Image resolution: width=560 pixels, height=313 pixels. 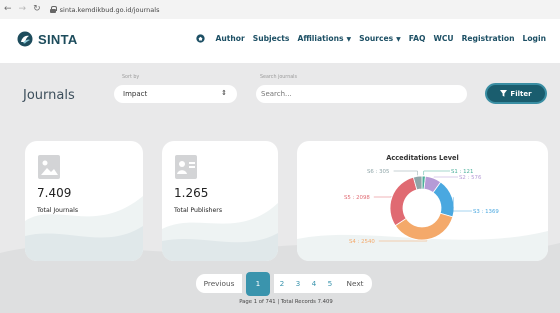 What do you see at coordinates (280, 9) in the screenshot?
I see `browser-toolbar: ← → ↻ sinta.kemdikbud.go.id/journals` at bounding box center [280, 9].